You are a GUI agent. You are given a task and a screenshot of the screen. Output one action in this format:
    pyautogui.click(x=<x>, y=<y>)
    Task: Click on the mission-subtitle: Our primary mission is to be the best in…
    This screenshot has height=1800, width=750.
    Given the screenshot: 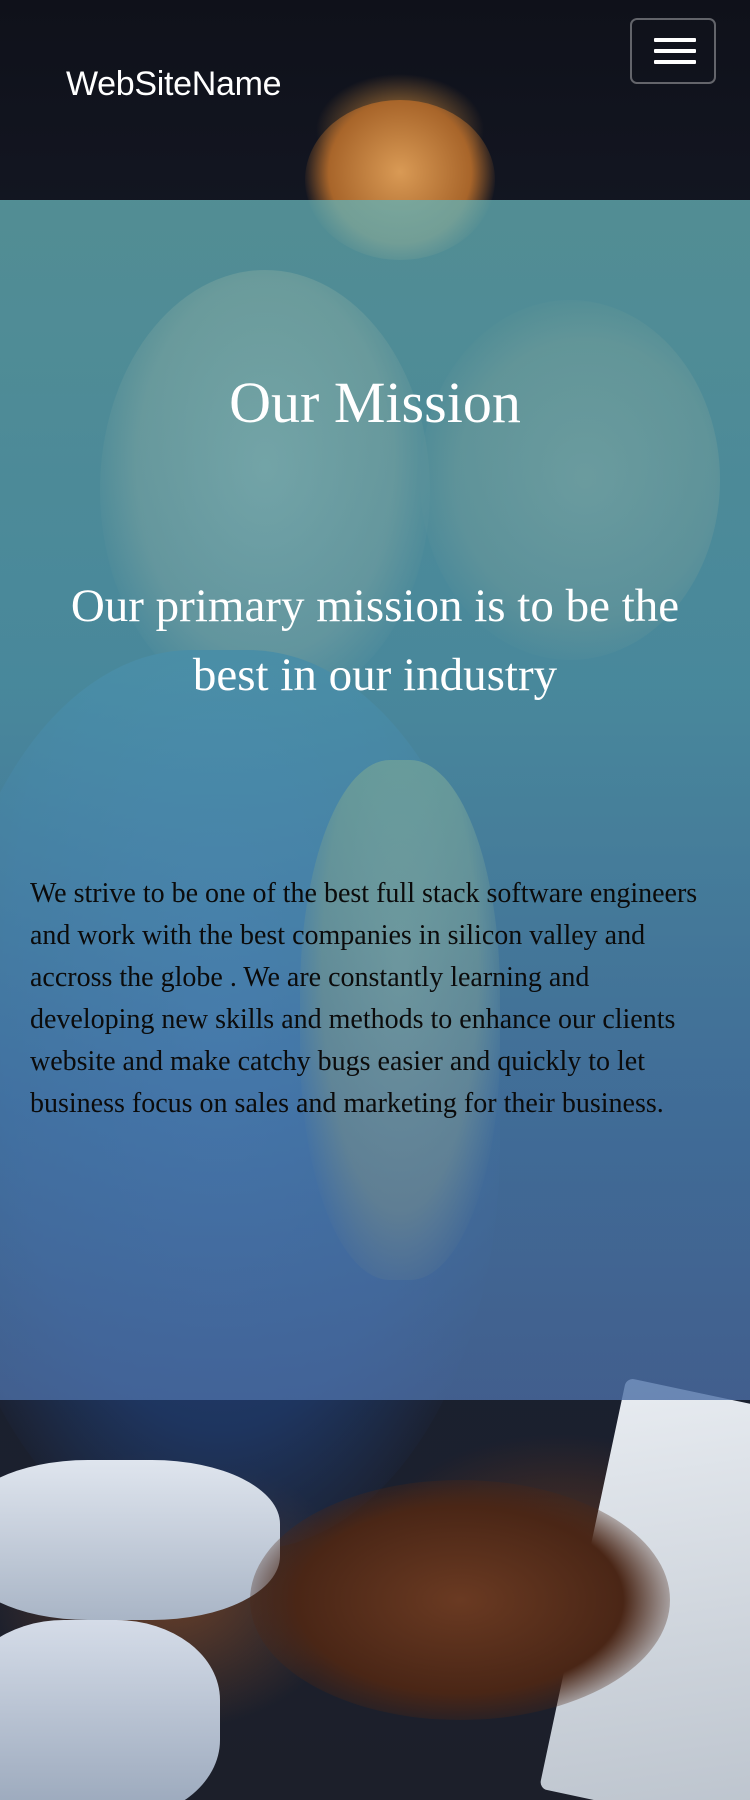 What is the action you would take?
    pyautogui.click(x=375, y=640)
    